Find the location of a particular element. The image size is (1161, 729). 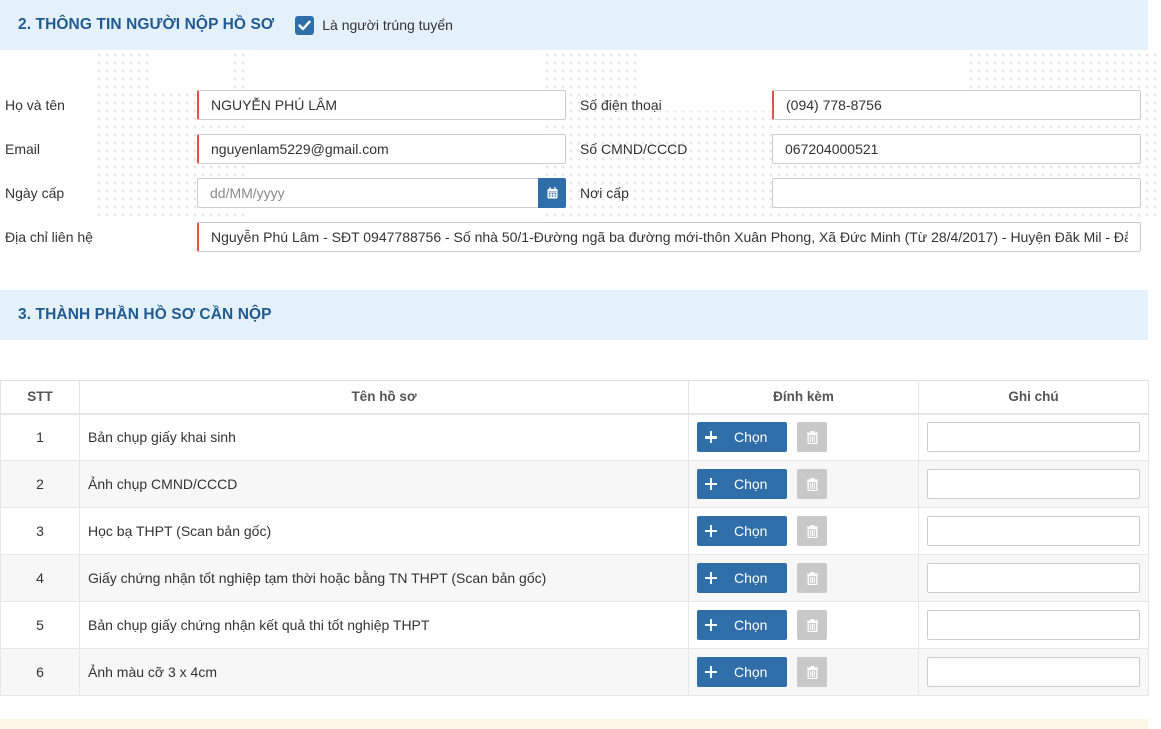

table-row: 2 Ảnh chụp CMND/CCCD Chọn is located at coordinates (574, 484).